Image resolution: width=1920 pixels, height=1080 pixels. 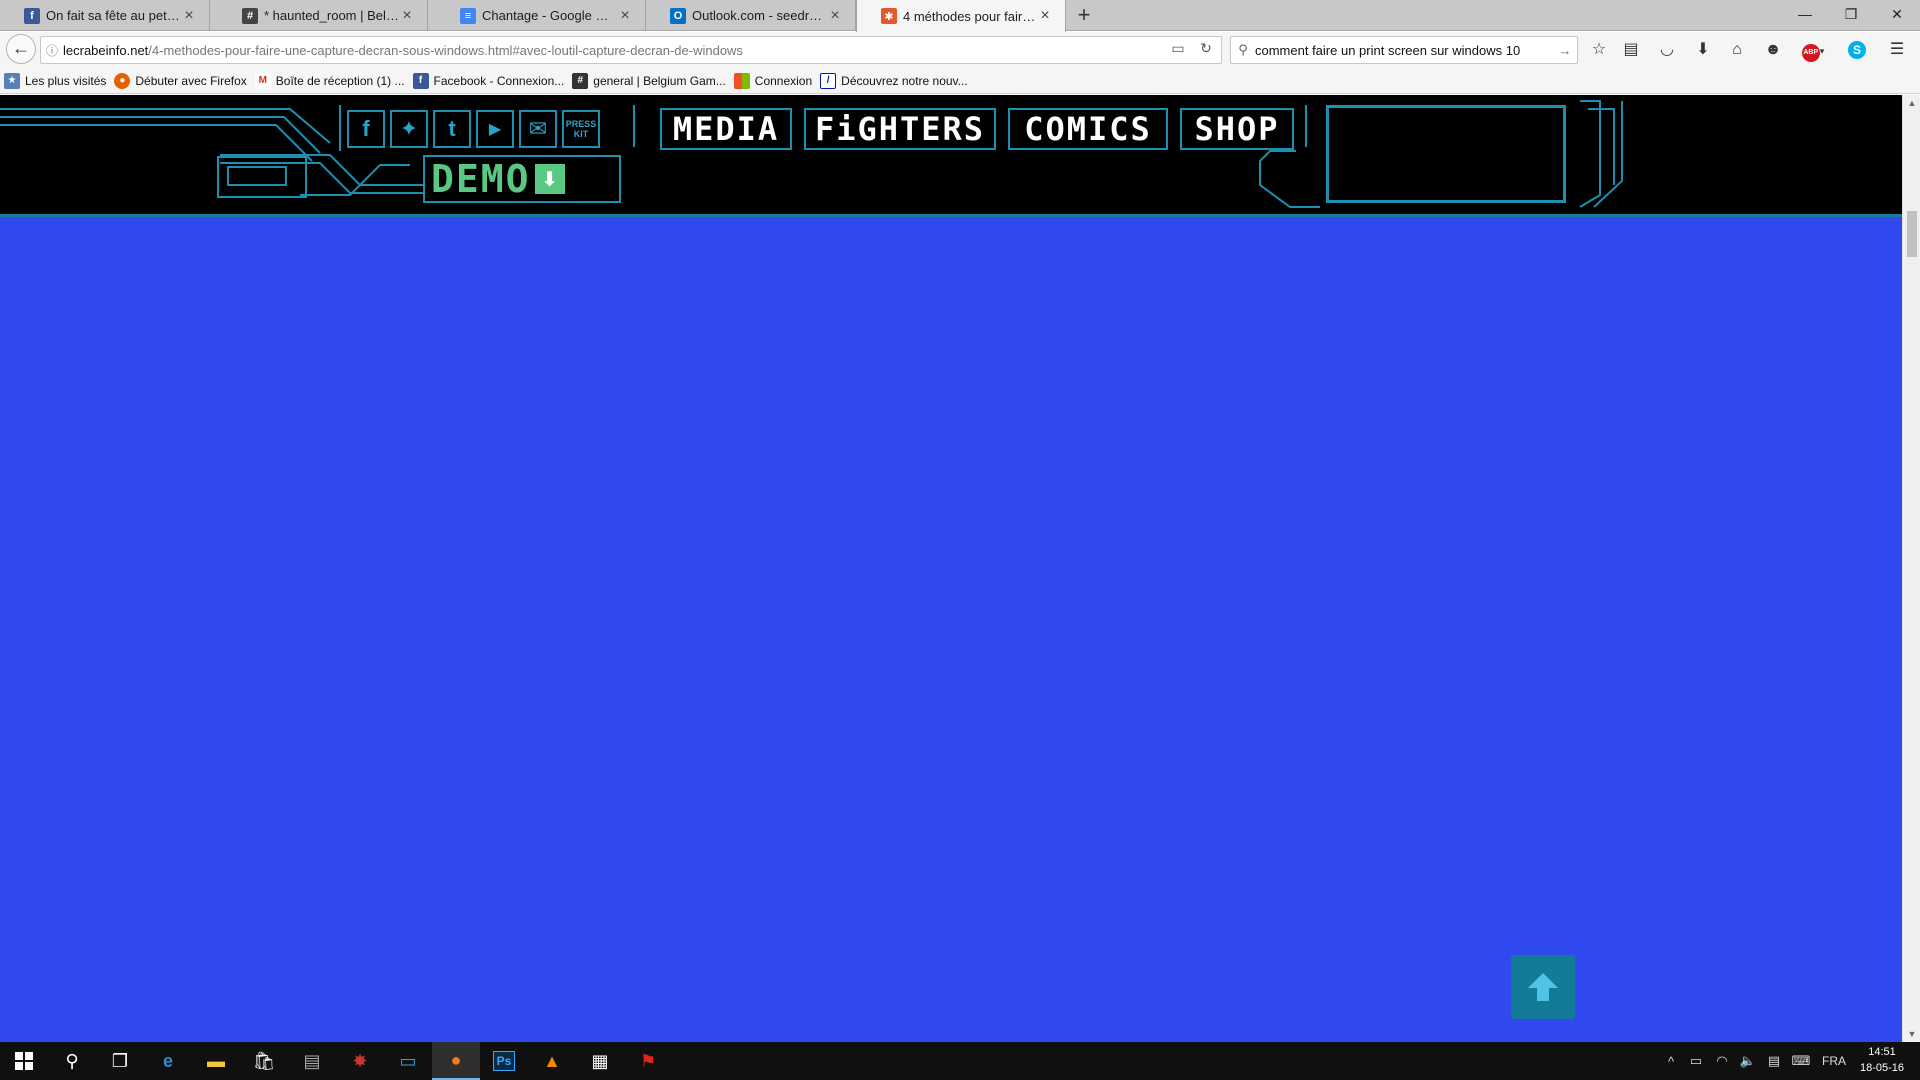 I want to click on search-button: ⚲, so click(x=72, y=1061).